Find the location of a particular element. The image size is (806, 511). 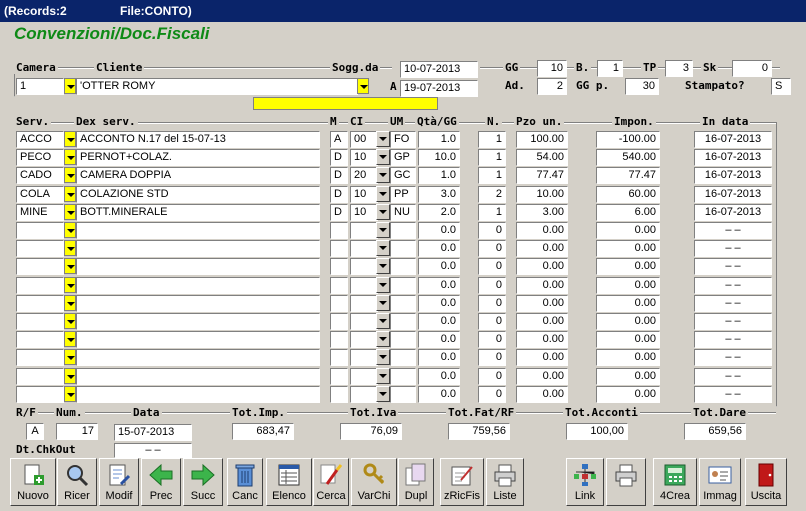

impon-cell: 540.00 is located at coordinates (628, 157).